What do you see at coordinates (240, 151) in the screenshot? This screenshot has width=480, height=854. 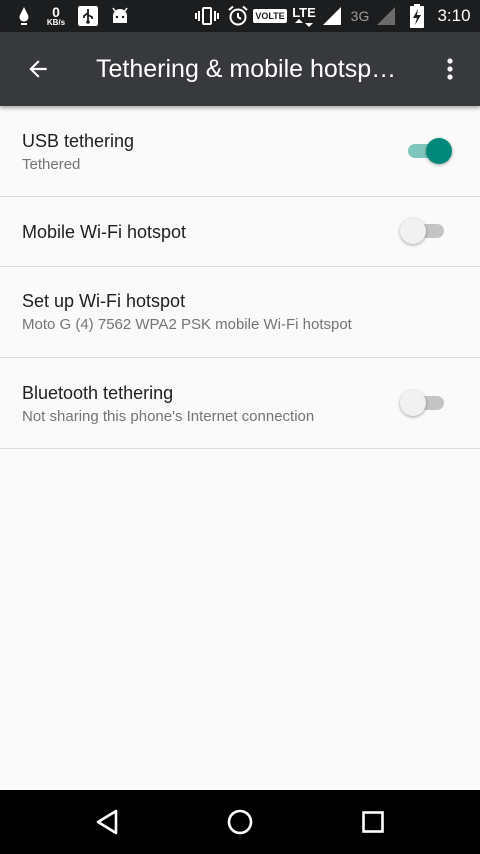 I see `usb-tethering-row: USB tethering Tethered` at bounding box center [240, 151].